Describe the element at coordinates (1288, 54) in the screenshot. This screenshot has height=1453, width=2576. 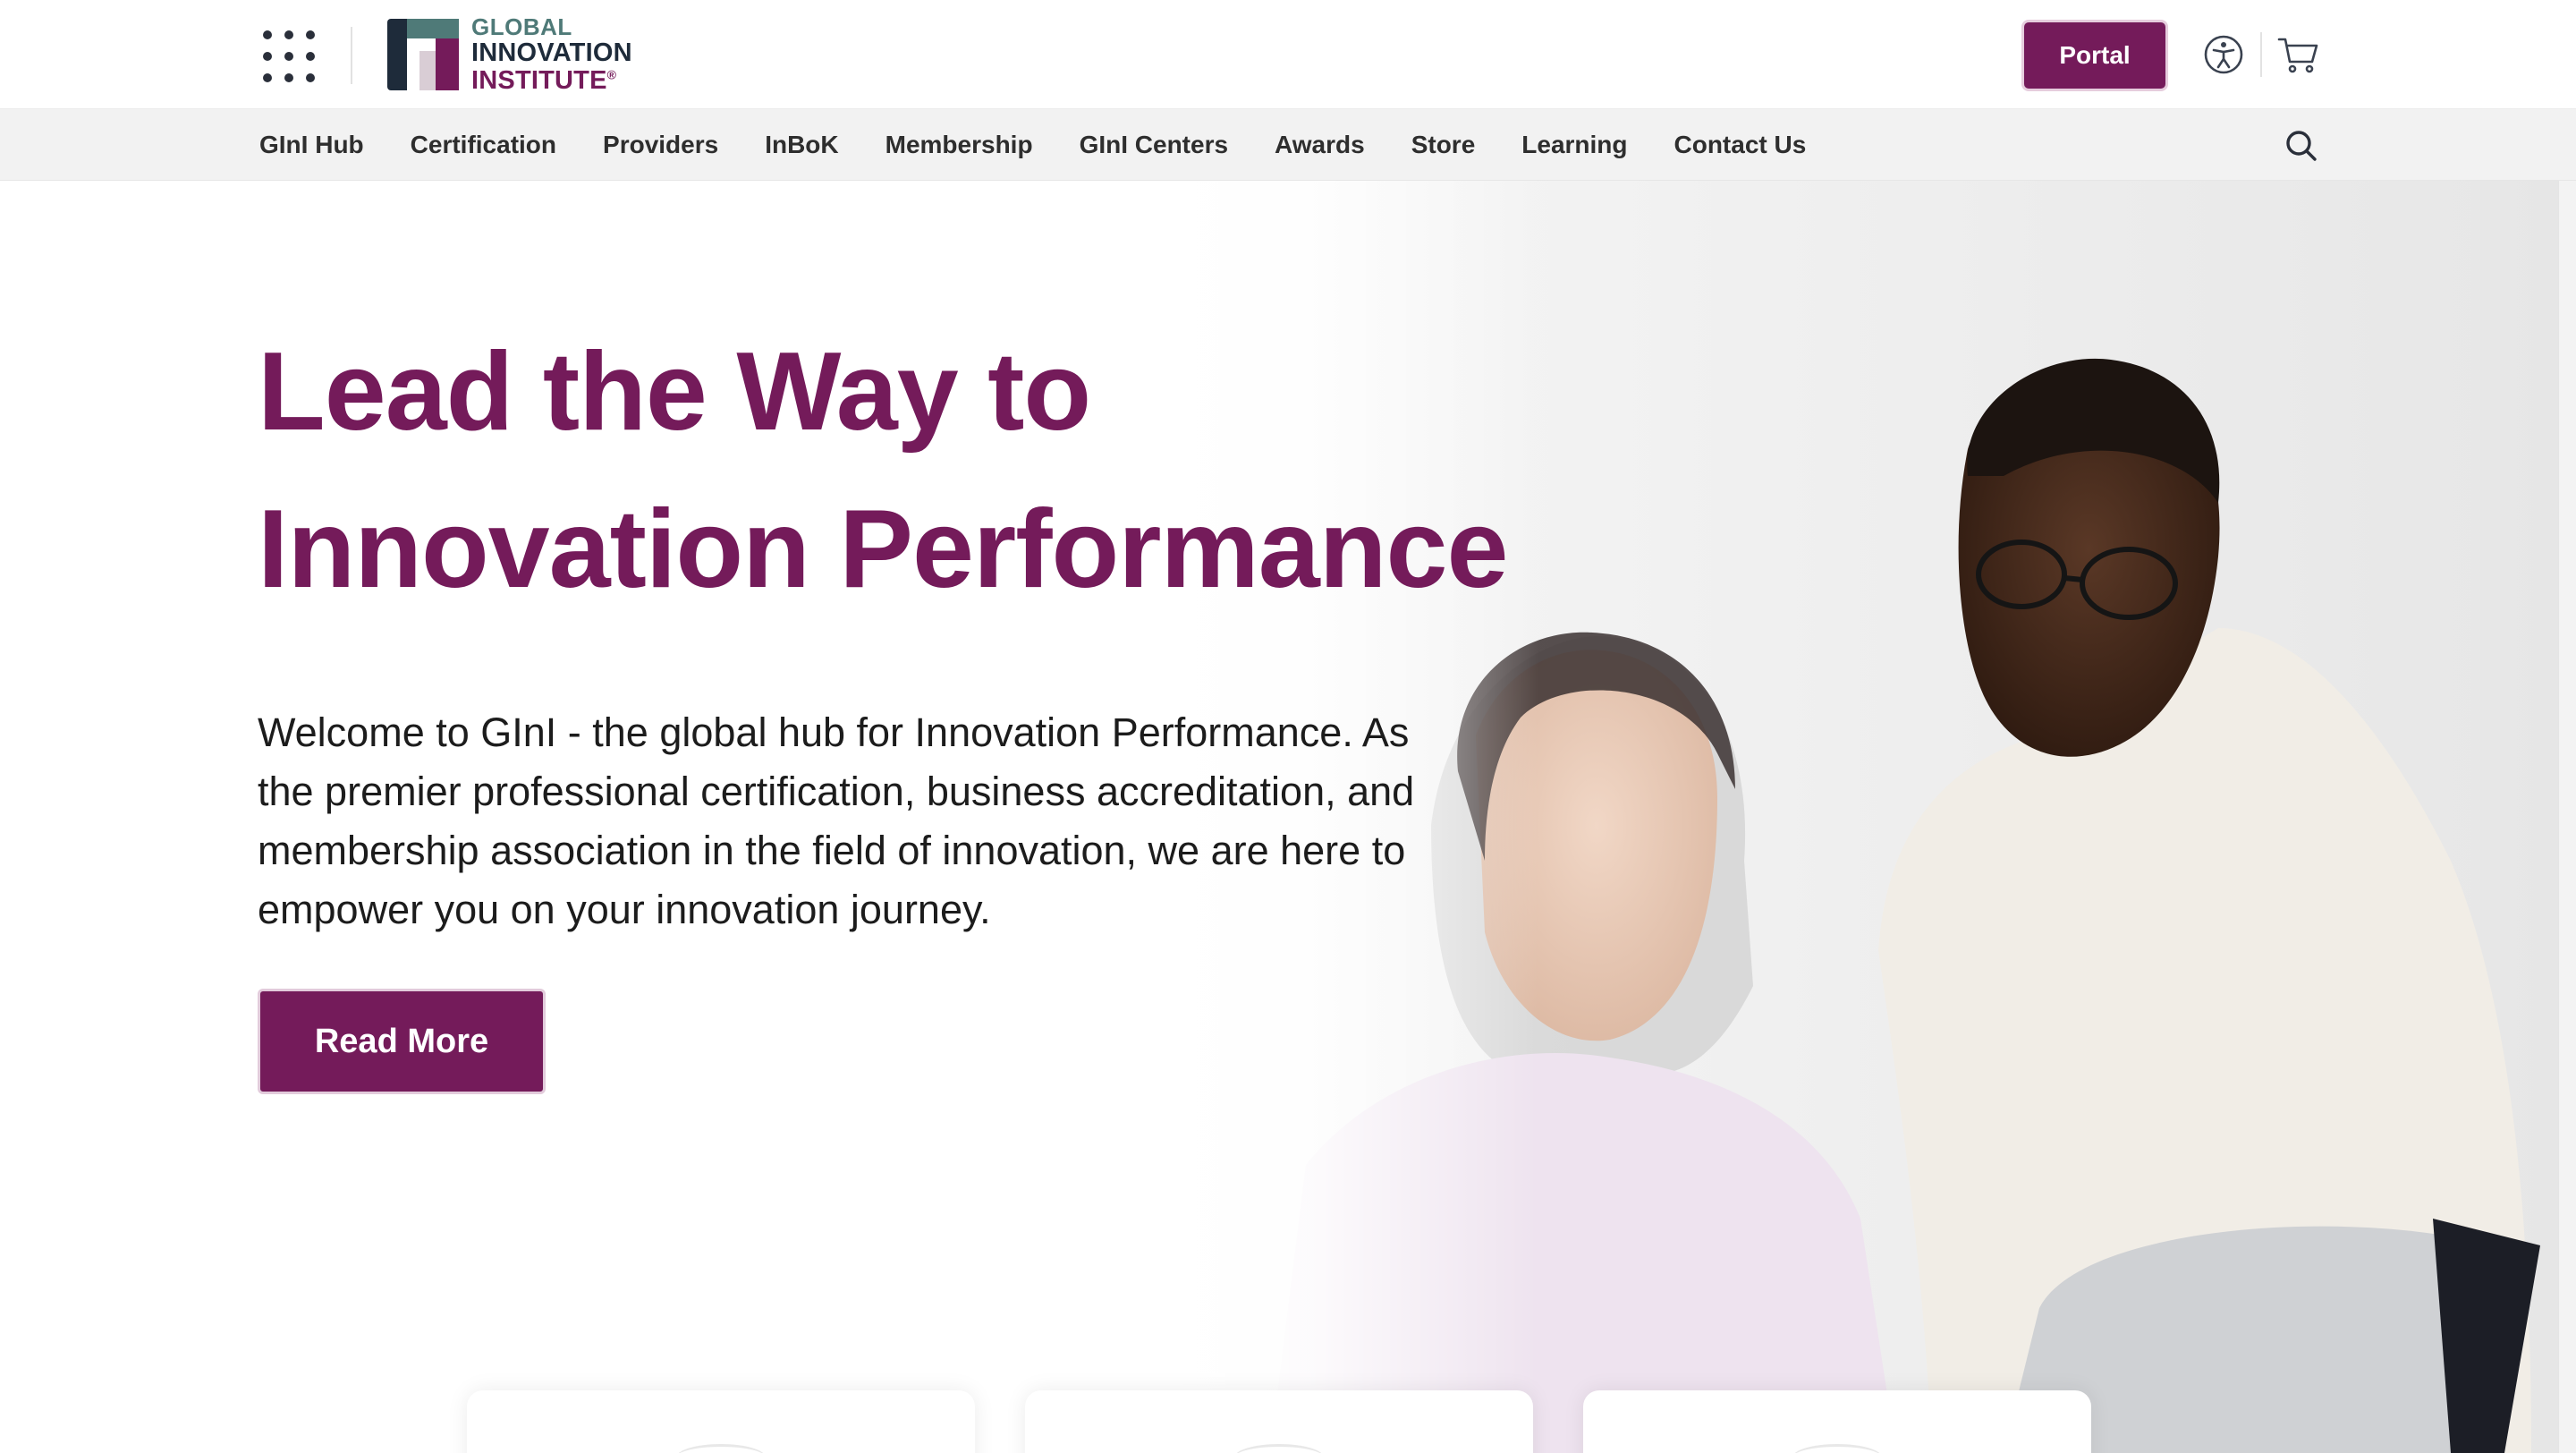
I see `top-header: GLOBAL INNOVATION INSTITUTE® Portal` at that location.